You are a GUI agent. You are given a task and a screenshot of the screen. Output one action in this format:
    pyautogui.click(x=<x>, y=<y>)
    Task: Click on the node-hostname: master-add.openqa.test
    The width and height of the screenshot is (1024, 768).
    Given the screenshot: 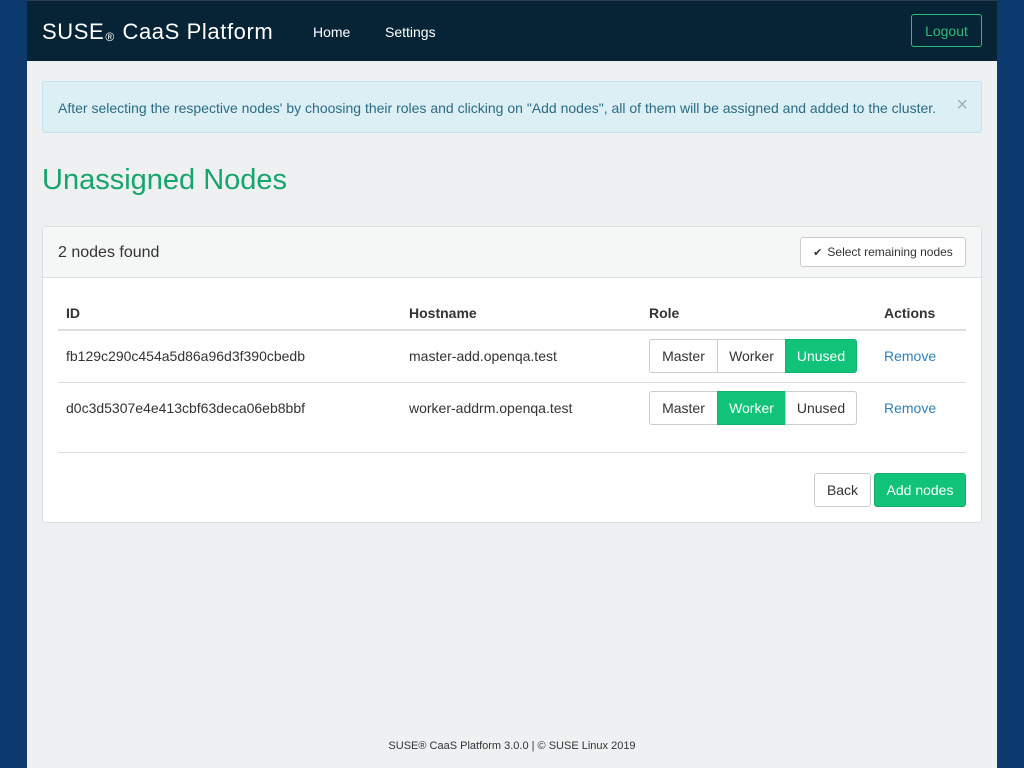 What is the action you would take?
    pyautogui.click(x=483, y=356)
    